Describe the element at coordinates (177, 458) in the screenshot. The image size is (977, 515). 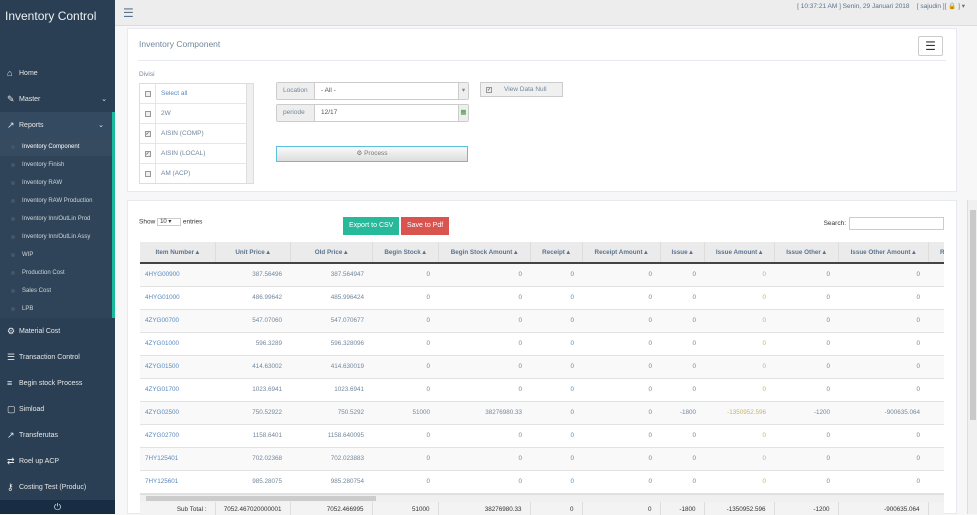
I see `item-number-link: 7HY125401` at that location.